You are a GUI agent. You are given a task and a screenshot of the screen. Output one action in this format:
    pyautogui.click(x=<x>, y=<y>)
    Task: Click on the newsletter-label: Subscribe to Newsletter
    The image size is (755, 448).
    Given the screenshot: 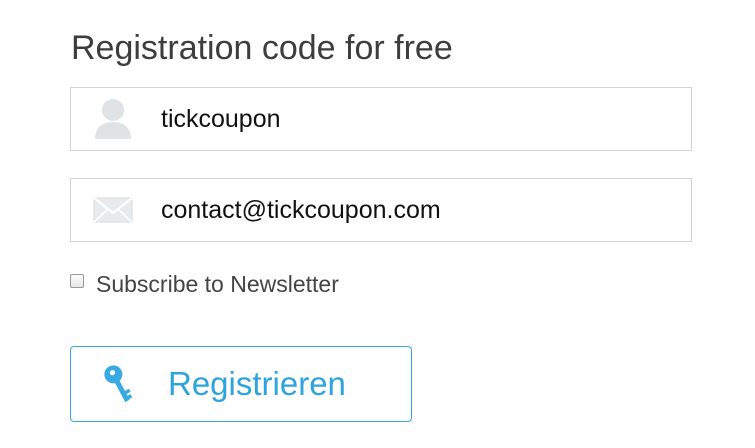 What is the action you would take?
    pyautogui.click(x=217, y=284)
    